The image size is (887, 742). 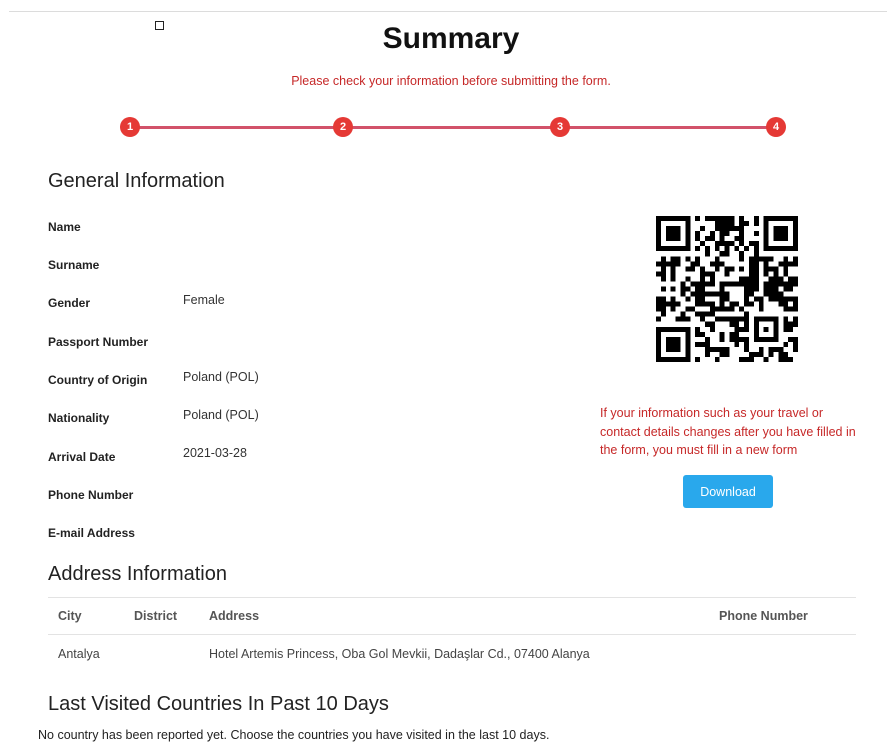 I want to click on cell-city: Antalya, so click(x=79, y=654).